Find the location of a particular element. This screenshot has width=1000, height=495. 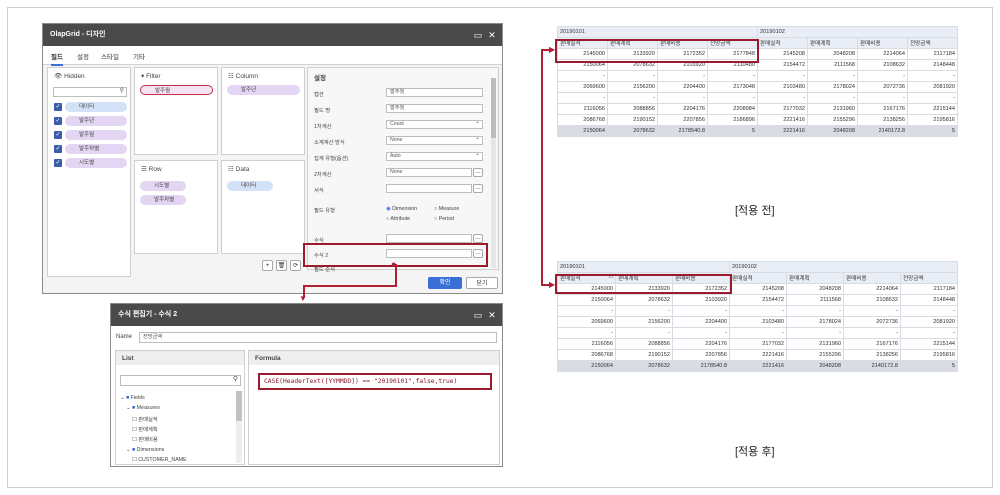

table-cell: 2154472 is located at coordinates (783, 65).